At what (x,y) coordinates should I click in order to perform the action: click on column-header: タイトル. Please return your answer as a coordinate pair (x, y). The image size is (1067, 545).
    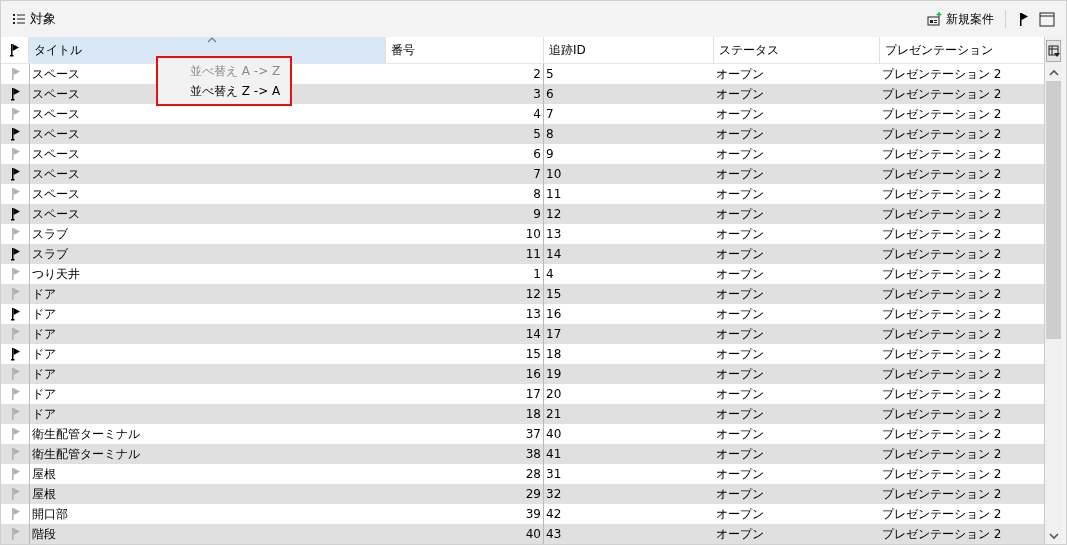
    Looking at the image, I should click on (207, 50).